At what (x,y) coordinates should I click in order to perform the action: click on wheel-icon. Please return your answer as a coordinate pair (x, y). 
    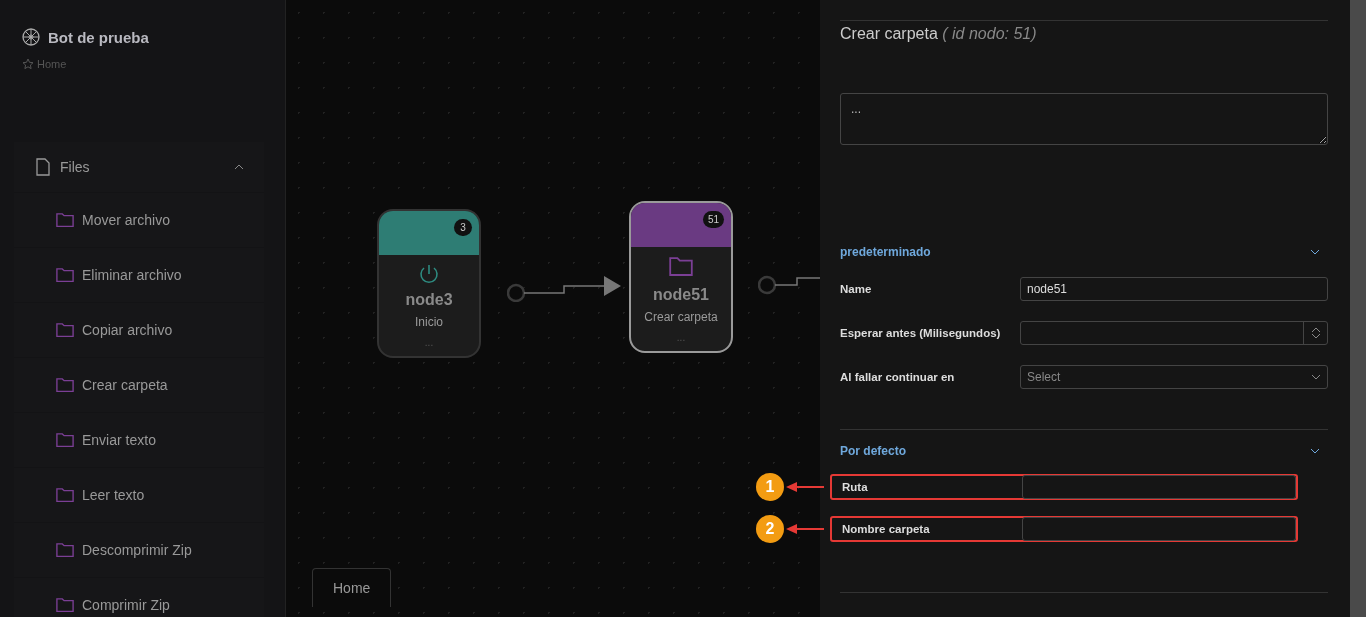
    Looking at the image, I should click on (31, 37).